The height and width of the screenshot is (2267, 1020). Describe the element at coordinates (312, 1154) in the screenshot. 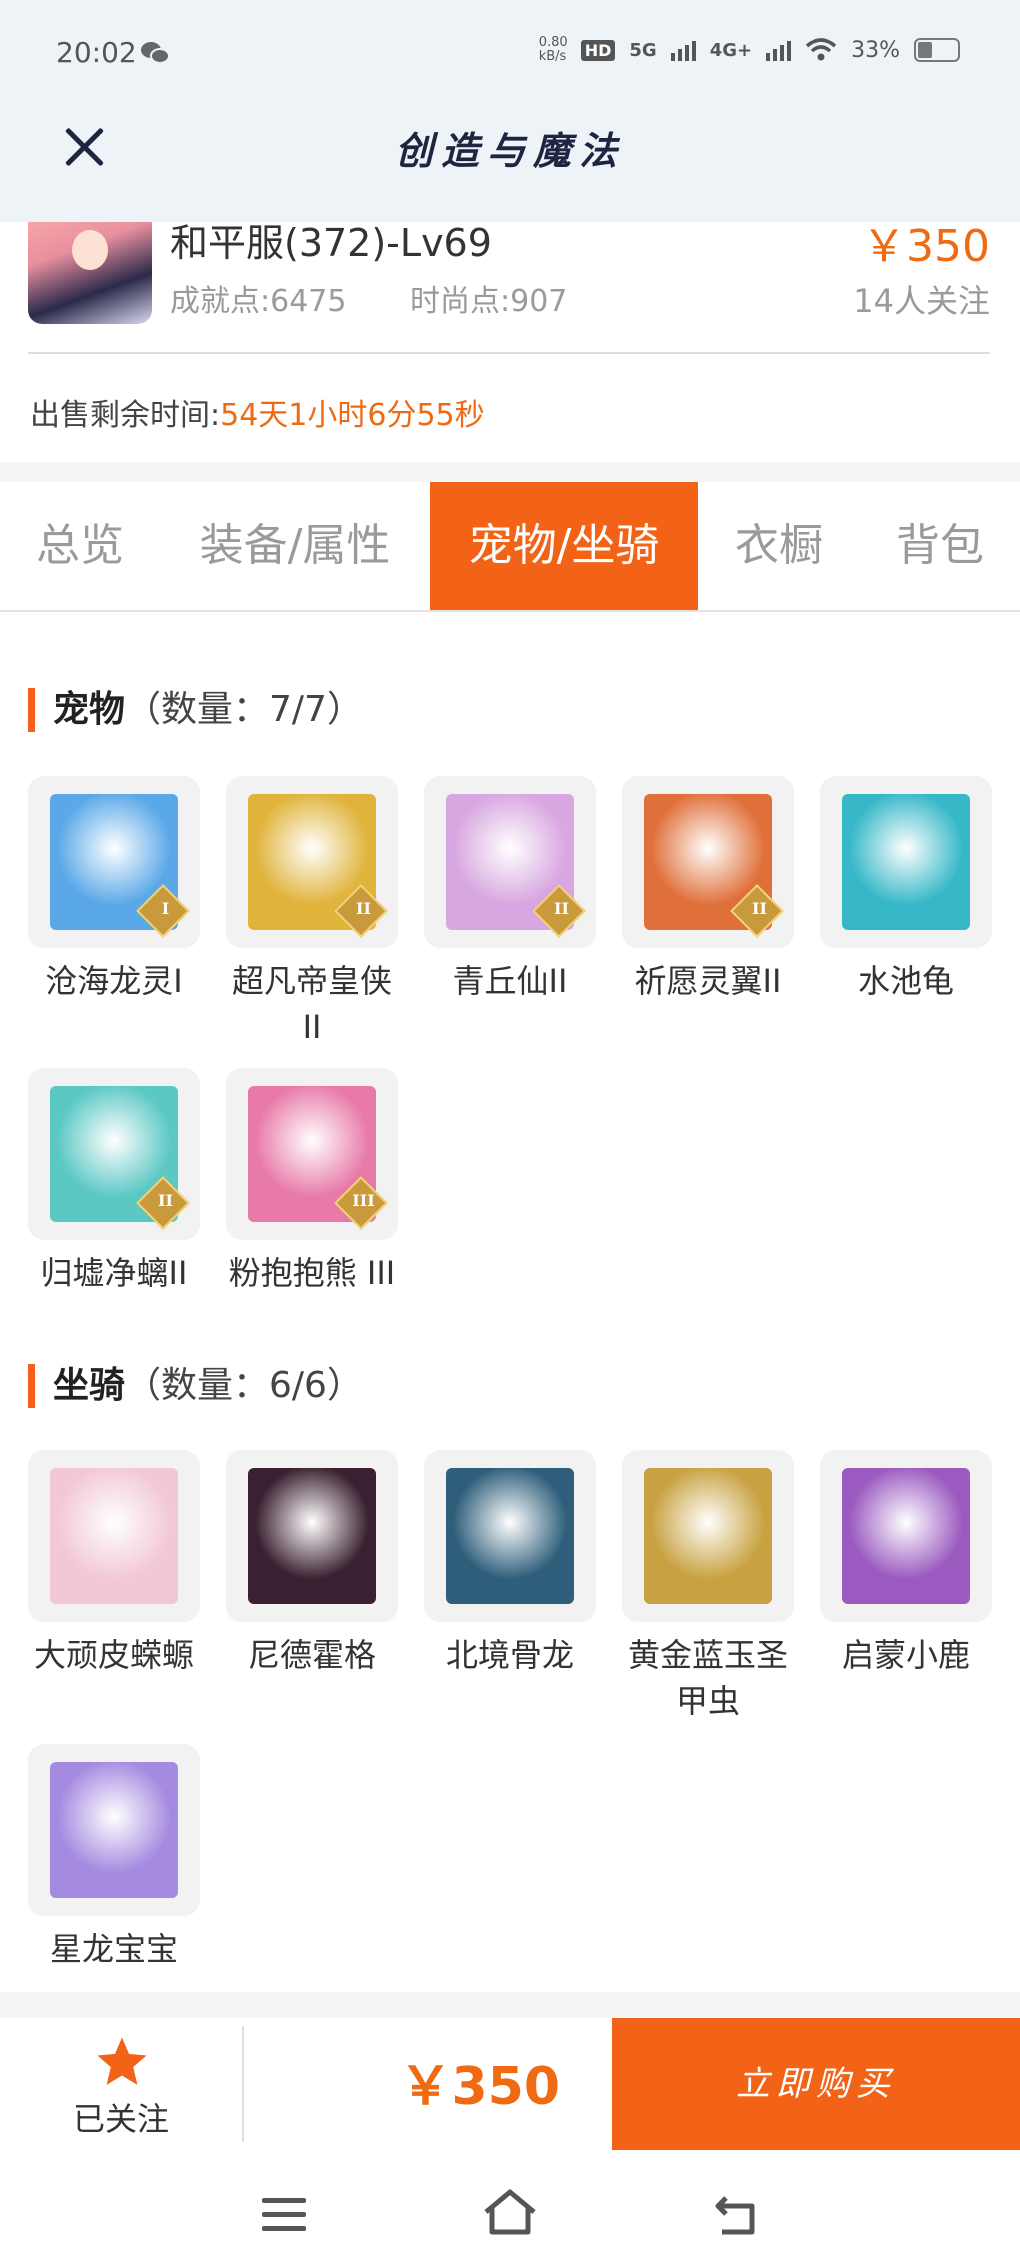

I see `item-thumbnail: III` at that location.